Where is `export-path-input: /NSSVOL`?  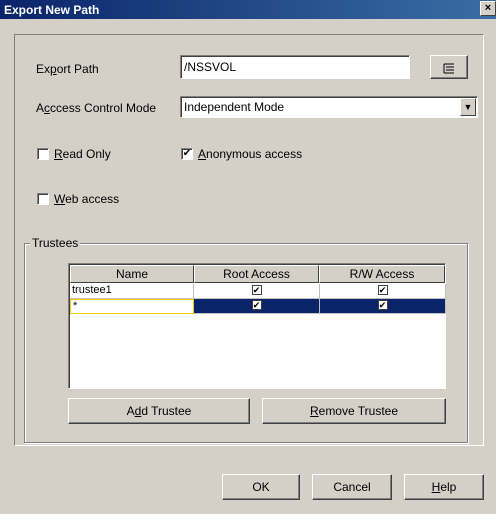 export-path-input: /NSSVOL is located at coordinates (295, 67).